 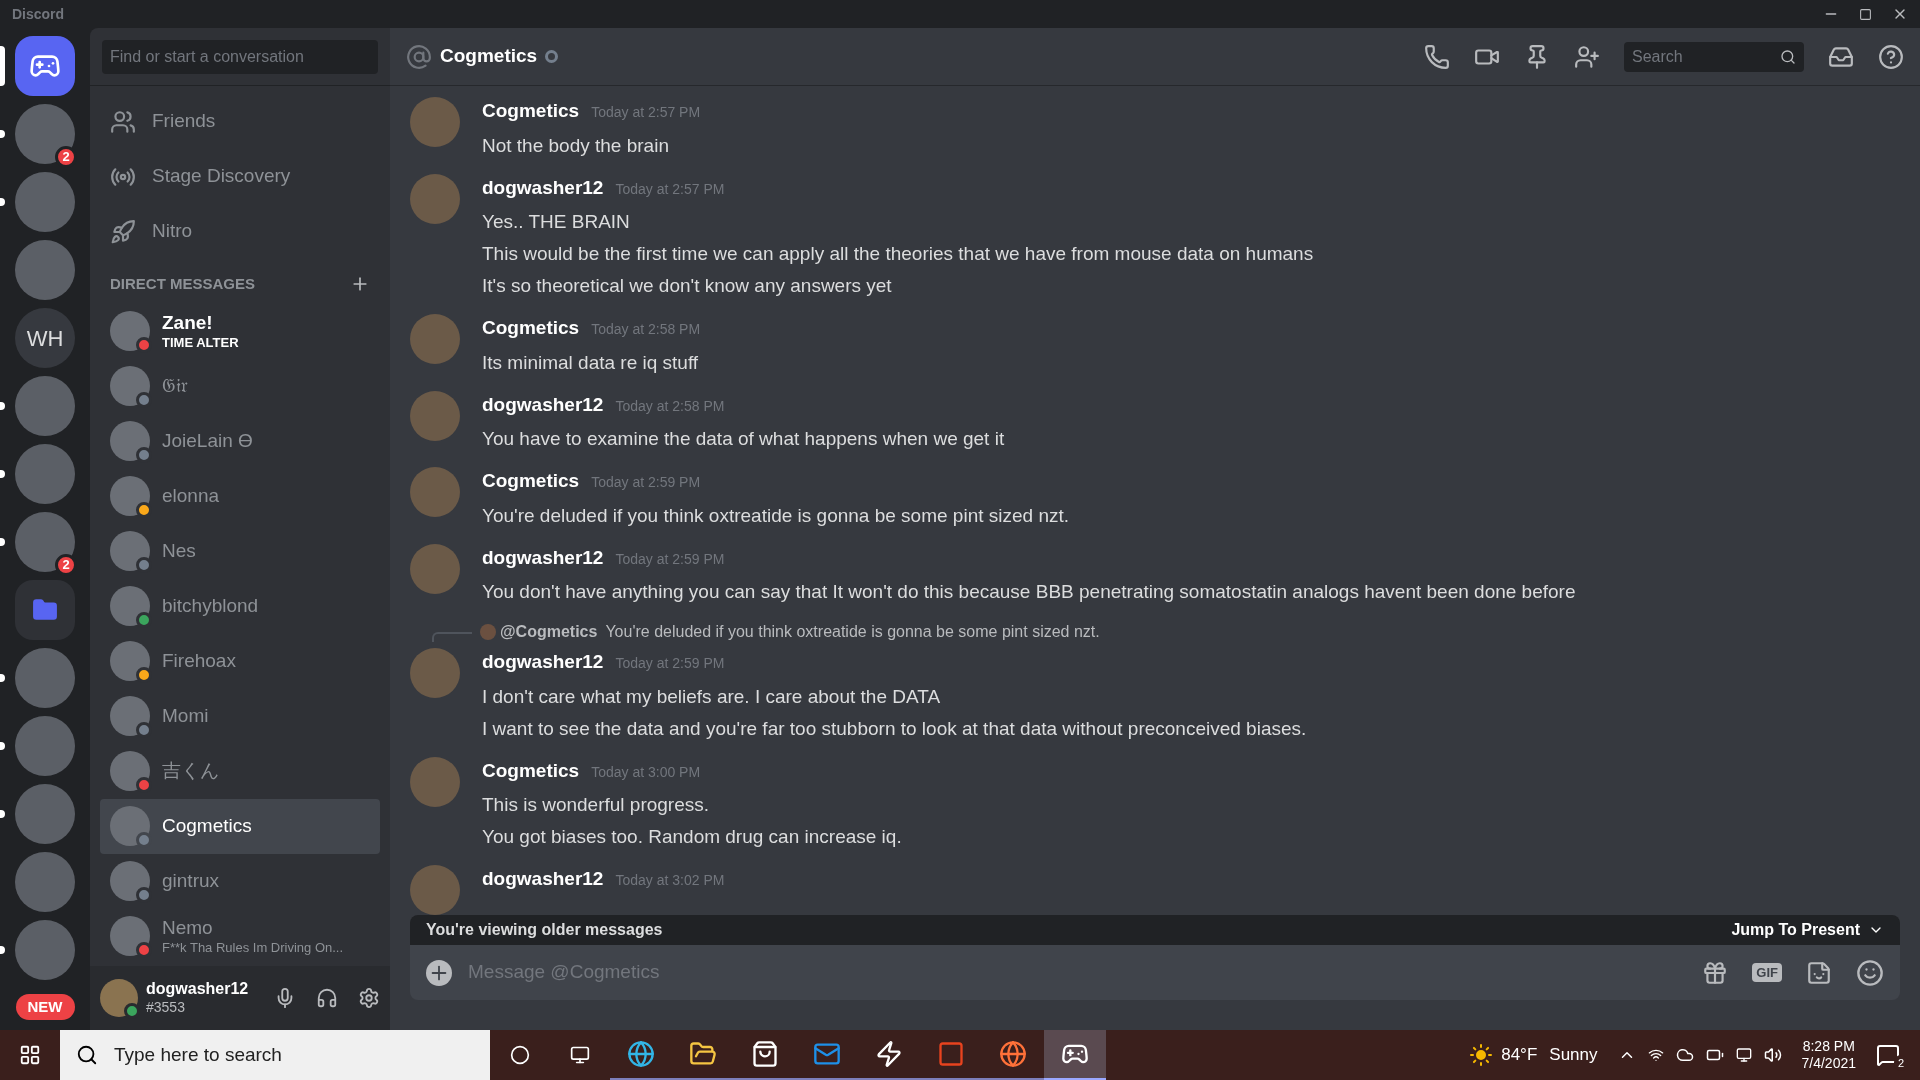 What do you see at coordinates (520, 1055) in the screenshot?
I see `cortana-icon` at bounding box center [520, 1055].